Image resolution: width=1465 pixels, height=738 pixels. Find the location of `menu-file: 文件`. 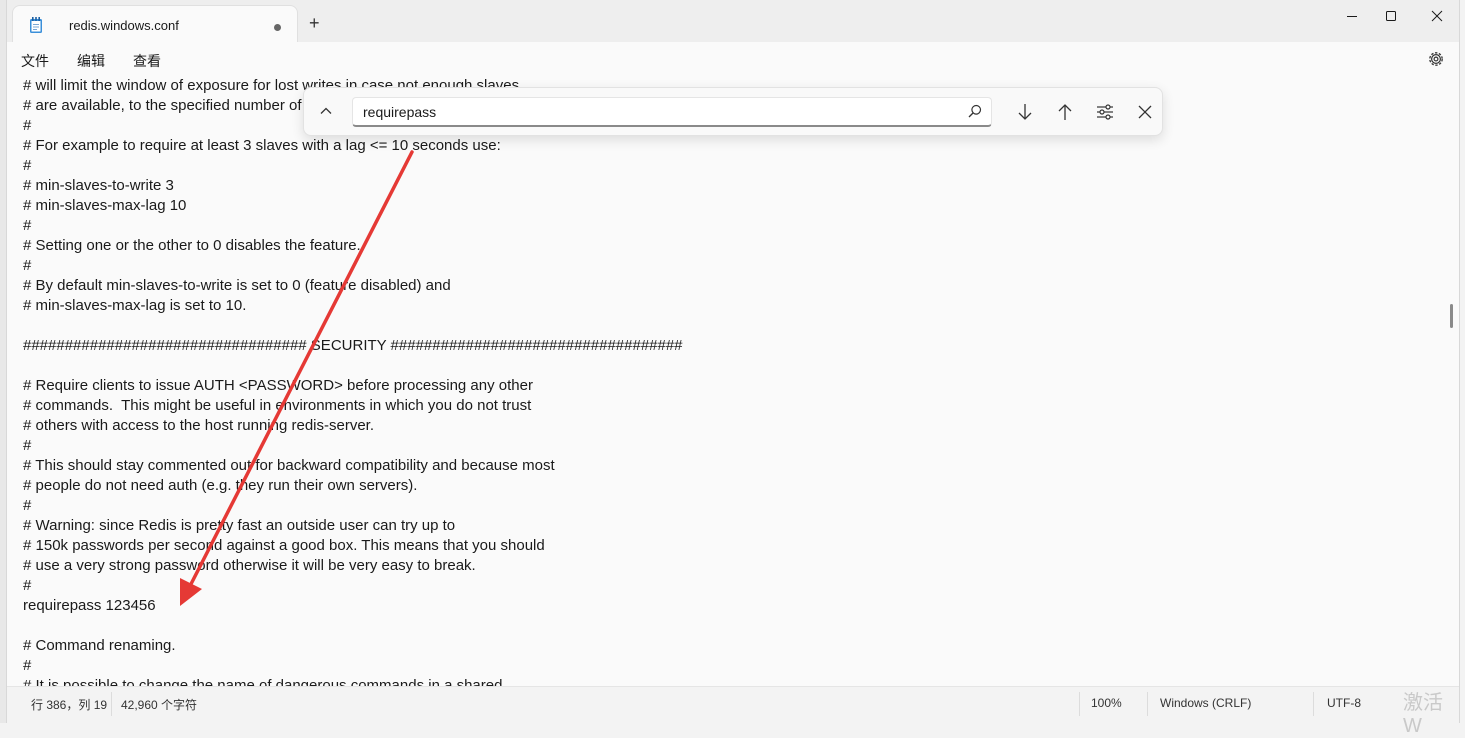

menu-file: 文件 is located at coordinates (35, 61).